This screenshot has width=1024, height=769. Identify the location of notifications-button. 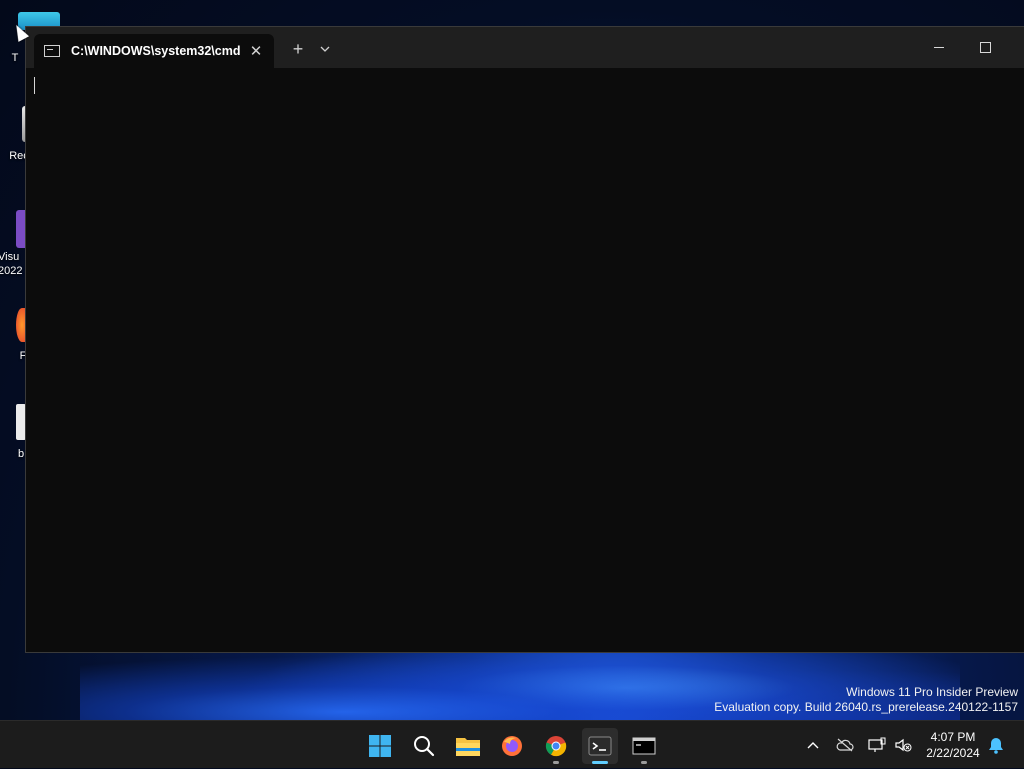
(996, 745).